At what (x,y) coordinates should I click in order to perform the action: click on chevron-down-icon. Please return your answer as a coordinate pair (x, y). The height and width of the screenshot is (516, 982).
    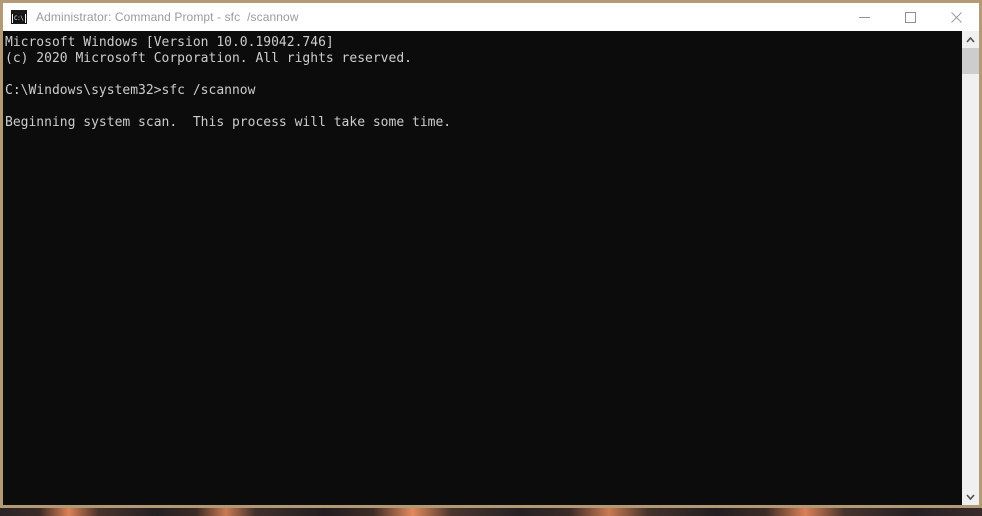
    Looking at the image, I should click on (970, 496).